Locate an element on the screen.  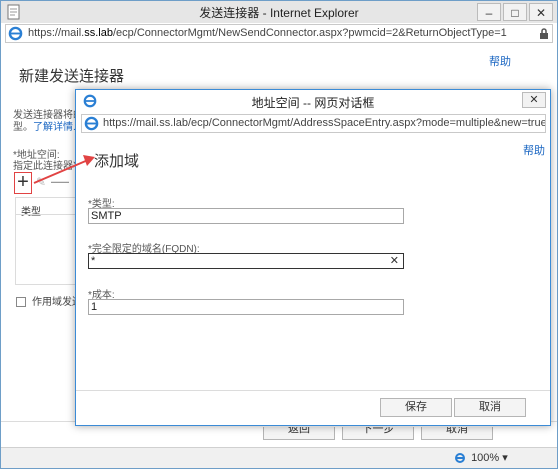
maximize-button: □ is located at coordinates (515, 12).